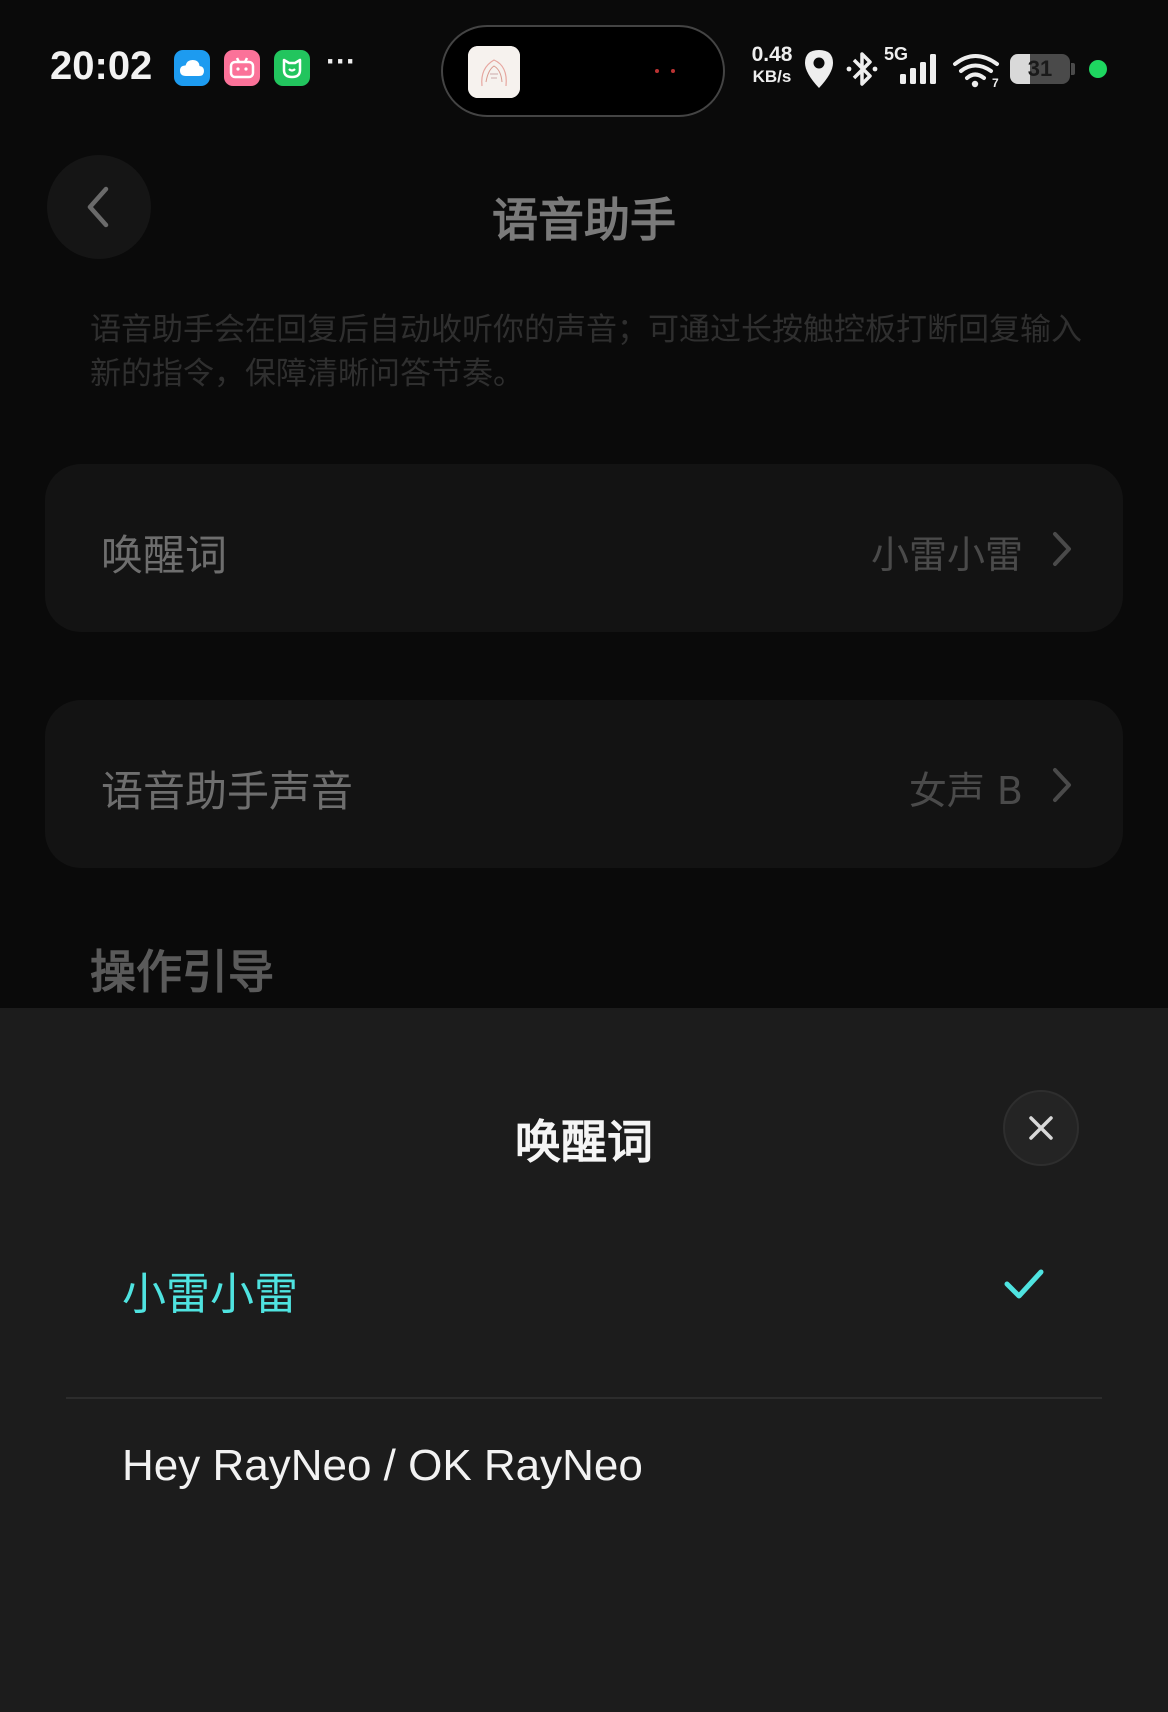 This screenshot has height=1712, width=1168. I want to click on bluetooth-icon, so click(862, 69).